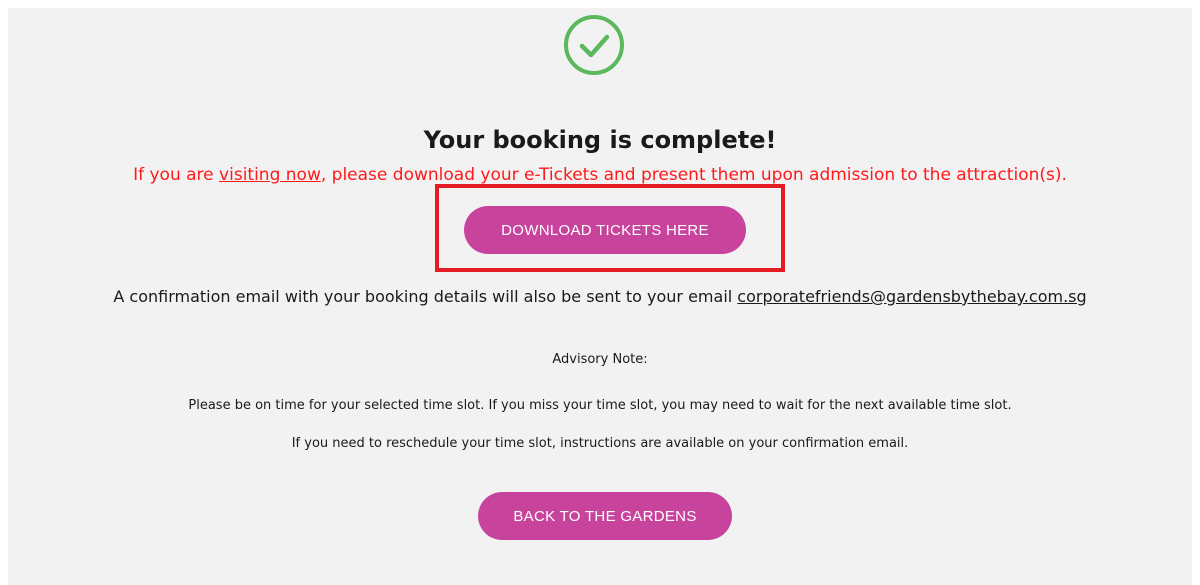 Image resolution: width=1200 pixels, height=585 pixels. Describe the element at coordinates (594, 45) in the screenshot. I see `check-circle-icon` at that location.